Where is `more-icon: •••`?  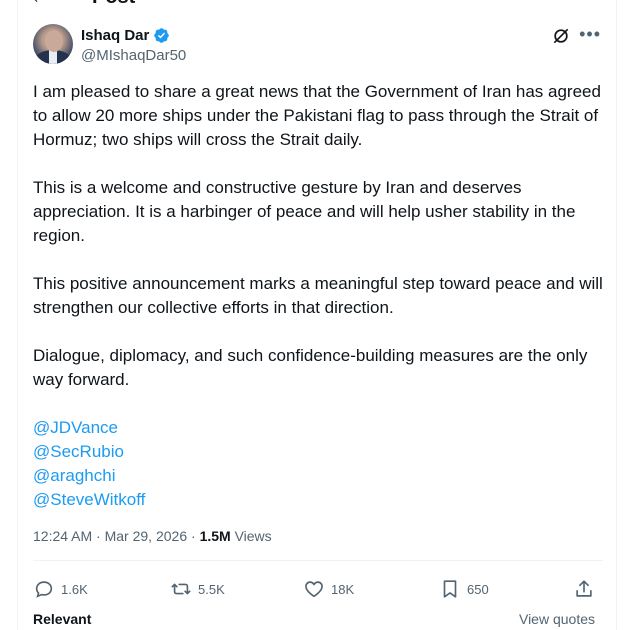 more-icon: ••• is located at coordinates (590, 34).